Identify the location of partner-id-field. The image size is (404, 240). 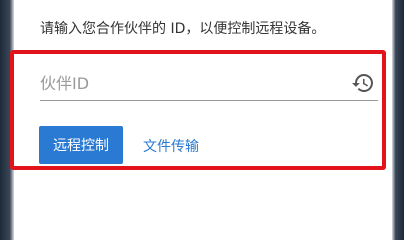
(209, 83).